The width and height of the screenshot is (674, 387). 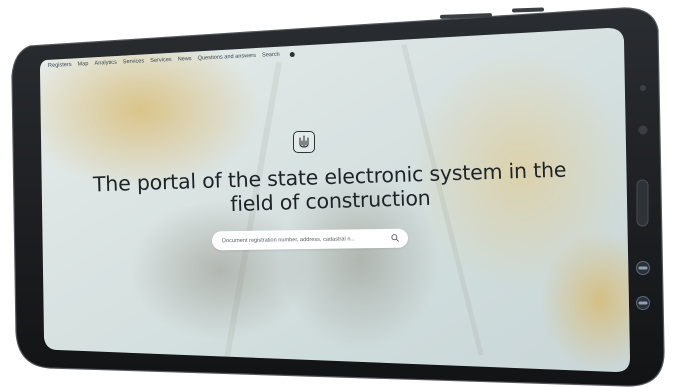 I want to click on nav-item-news: News, so click(x=185, y=59).